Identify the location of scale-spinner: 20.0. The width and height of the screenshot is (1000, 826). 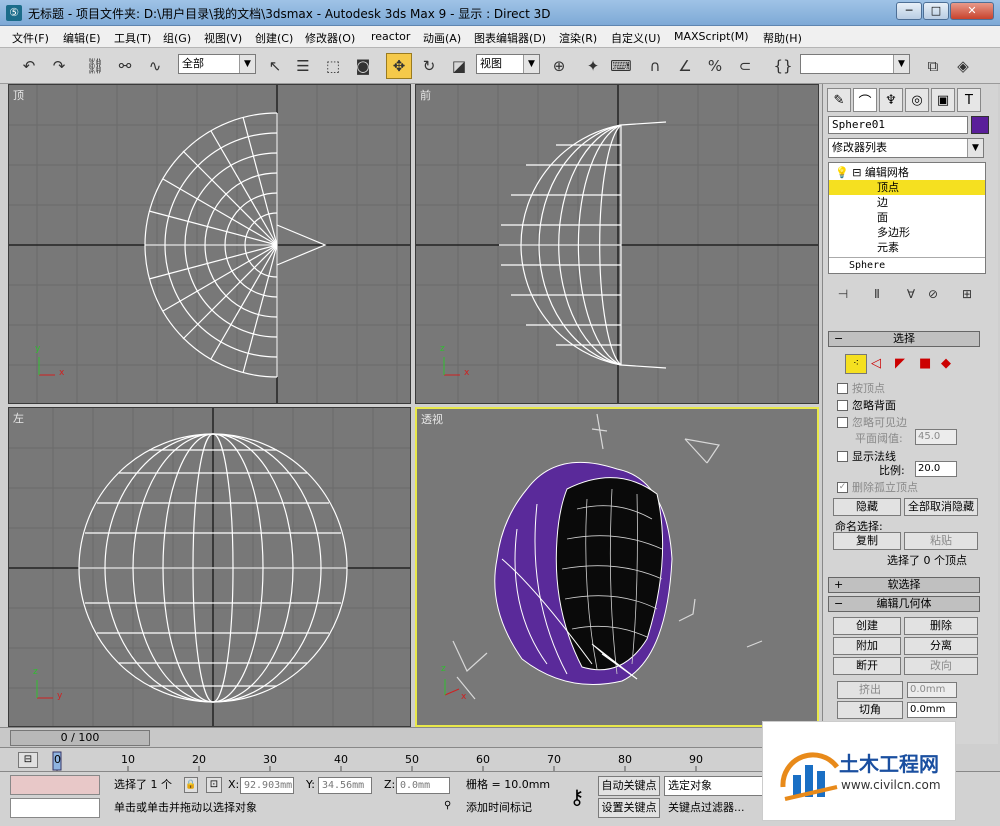
(936, 469).